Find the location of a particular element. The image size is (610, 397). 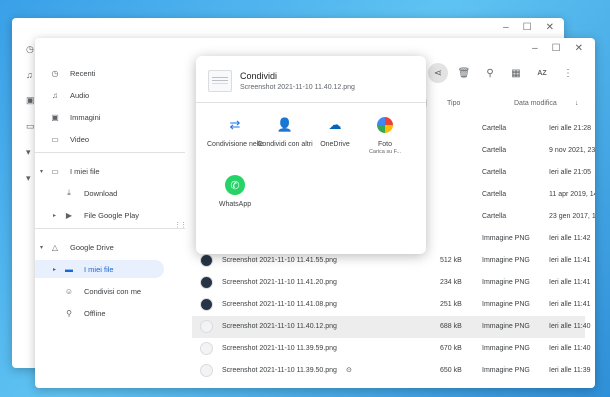

sidebar-item-play-files: ▸ ▶ File Google Play is located at coordinates (96, 215).